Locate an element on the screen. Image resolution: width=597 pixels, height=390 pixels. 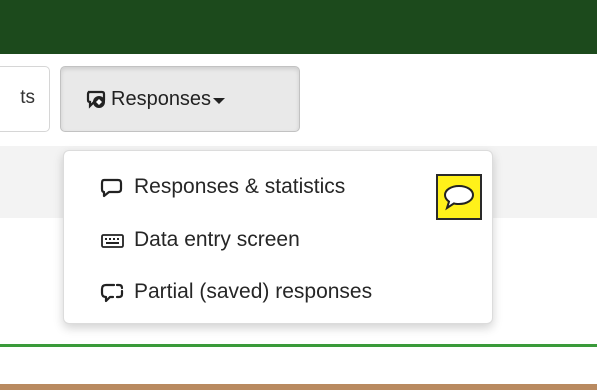
previous-toolbar-button: ts is located at coordinates (25, 99).